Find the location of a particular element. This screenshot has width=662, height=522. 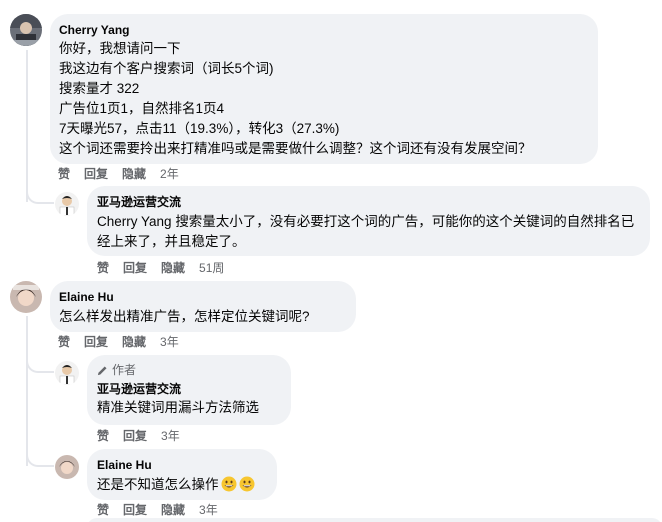

comment-text: 精准关键词用漏斗方法筛选 is located at coordinates (178, 407).